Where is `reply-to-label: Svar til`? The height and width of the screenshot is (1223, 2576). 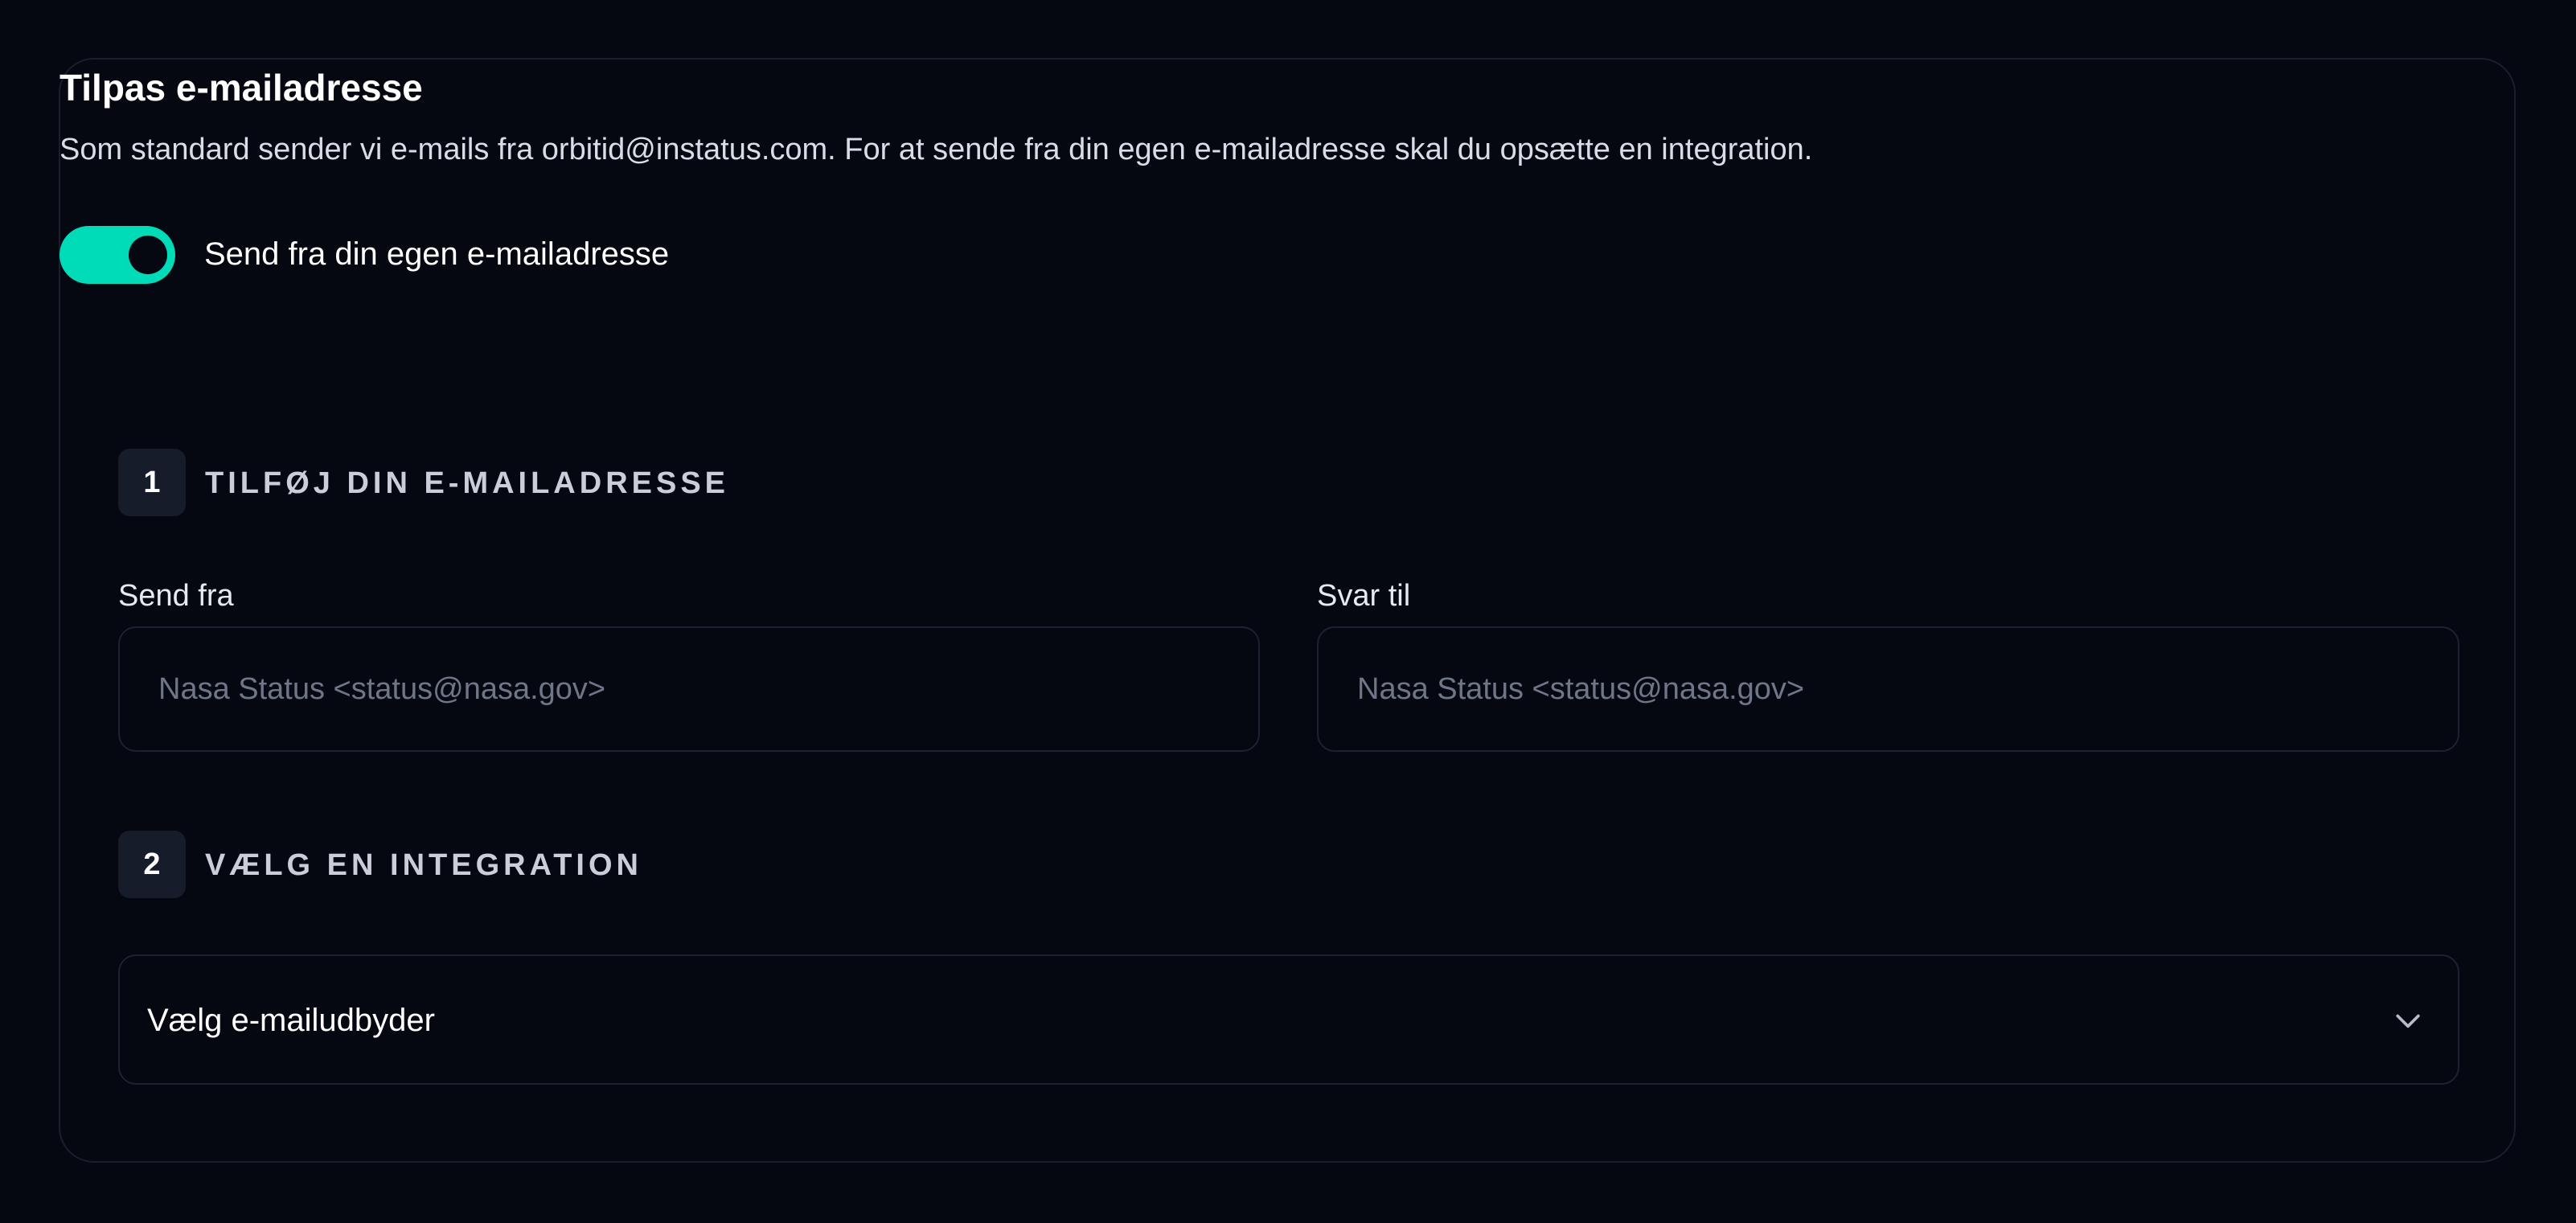
reply-to-label: Svar til is located at coordinates (1364, 596).